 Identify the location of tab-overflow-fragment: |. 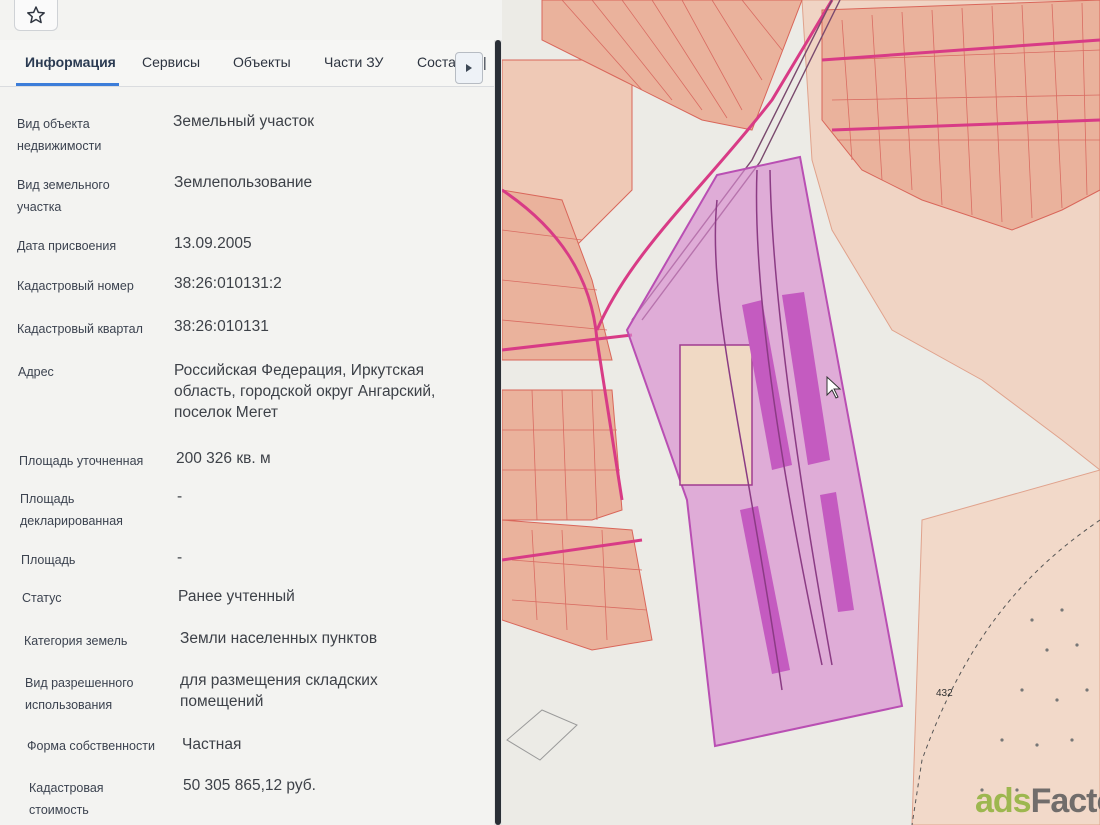
(485, 62).